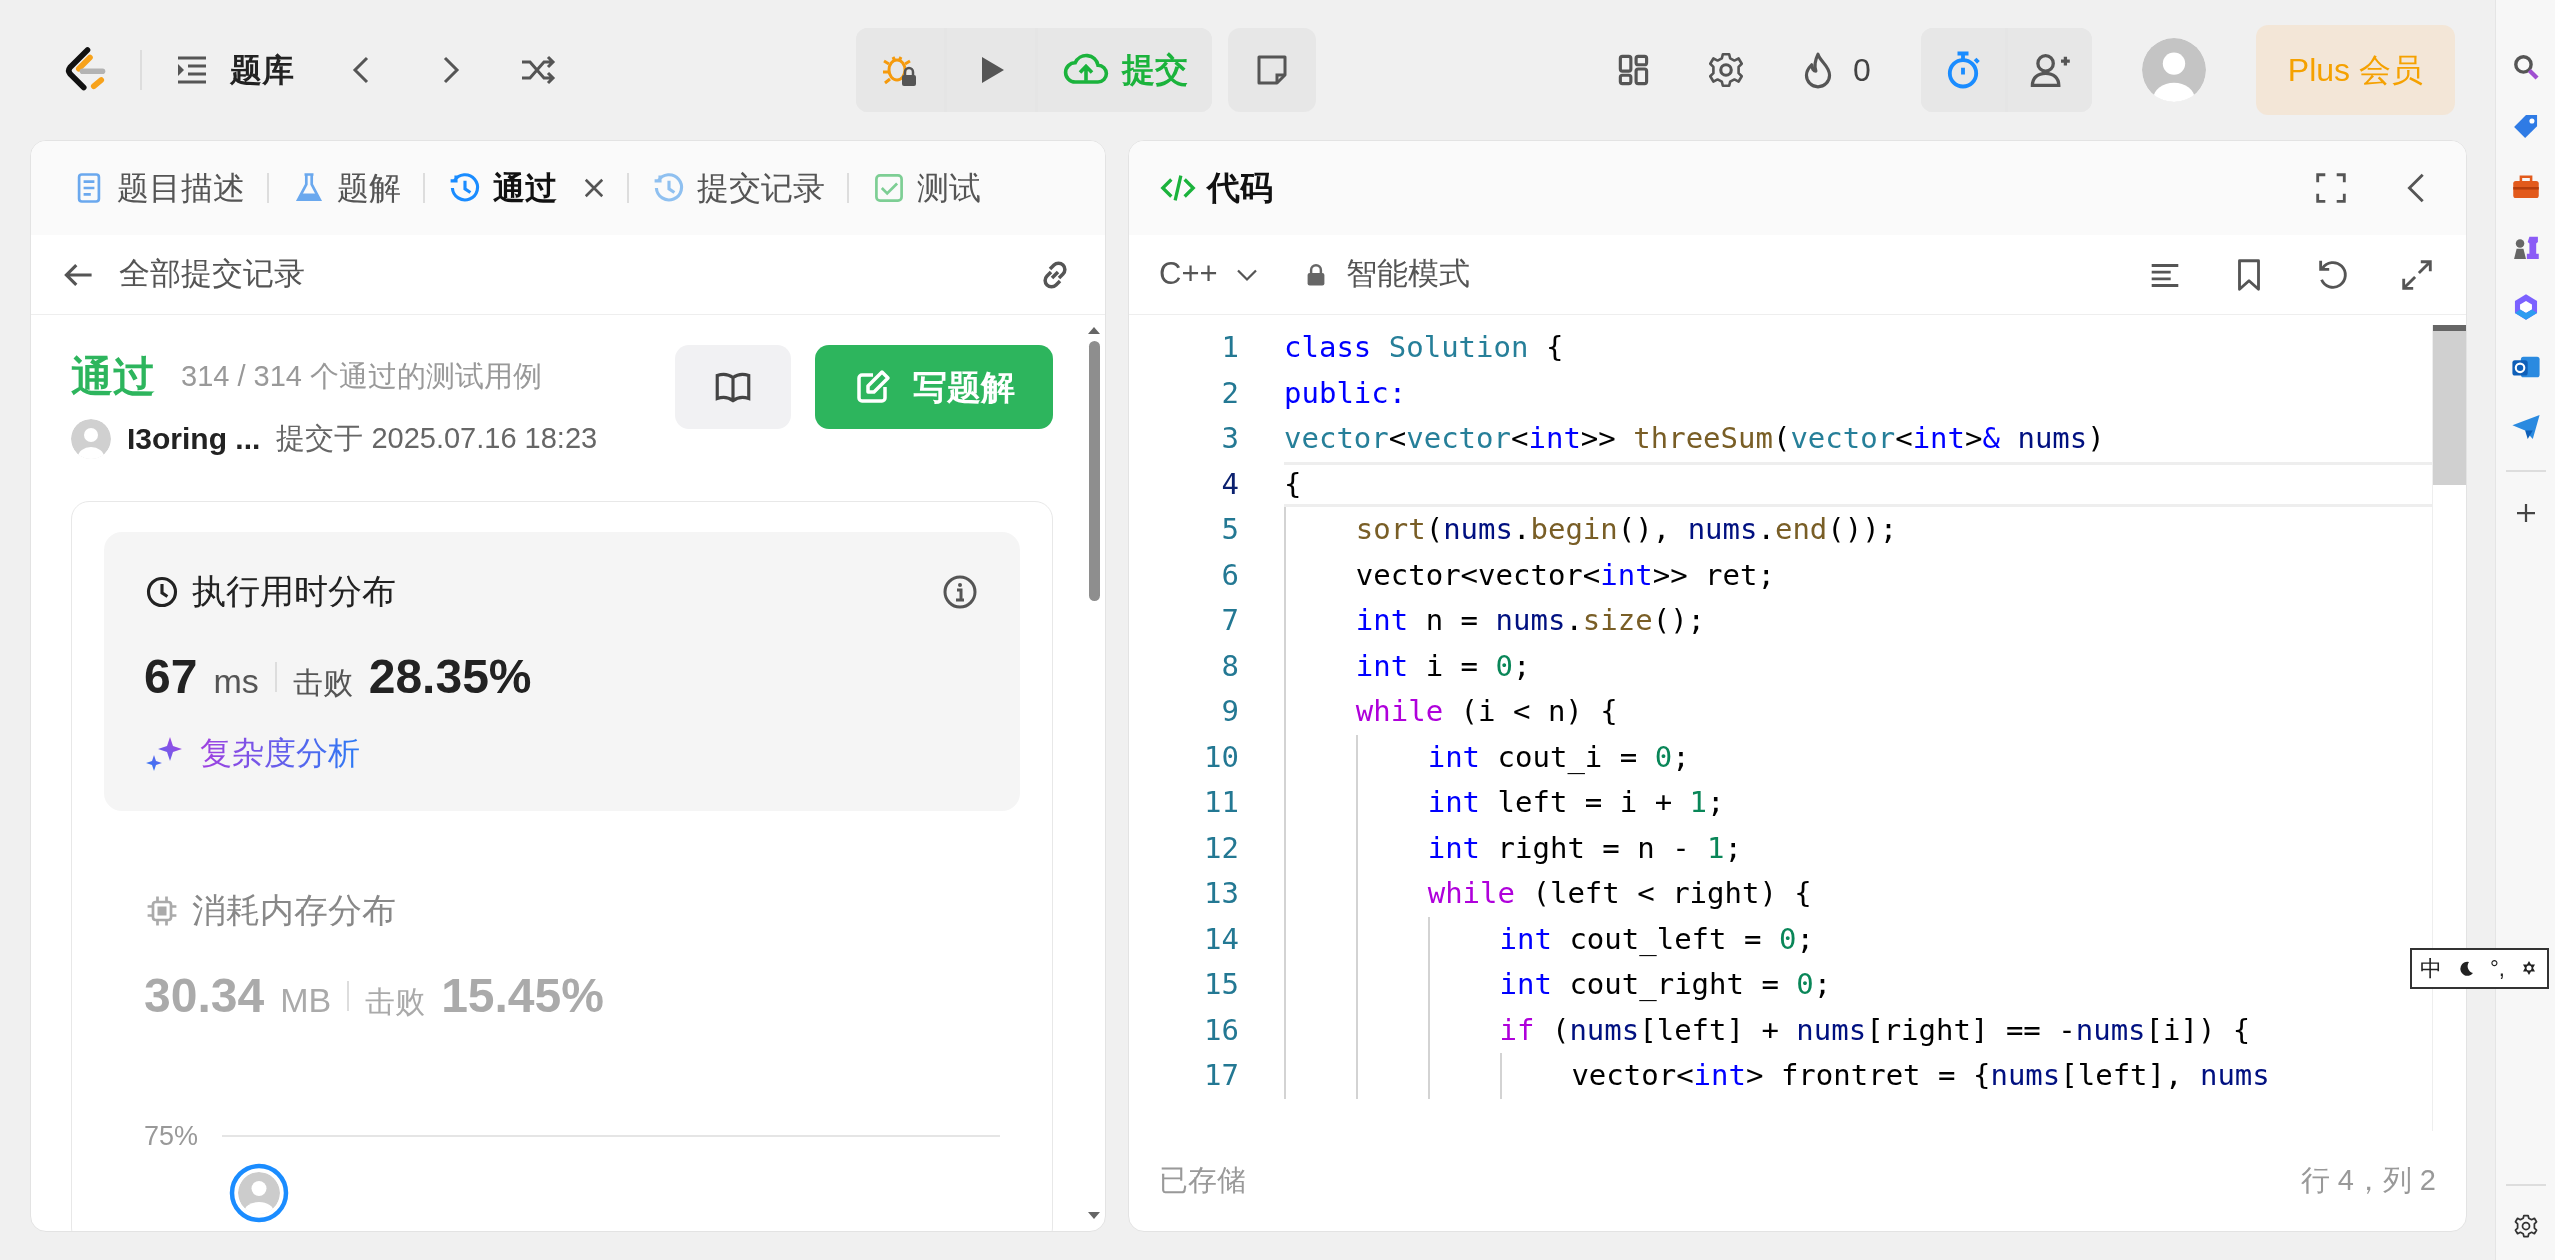 The height and width of the screenshot is (1260, 2555). What do you see at coordinates (1094, 330) in the screenshot?
I see `scroll-up-icon` at bounding box center [1094, 330].